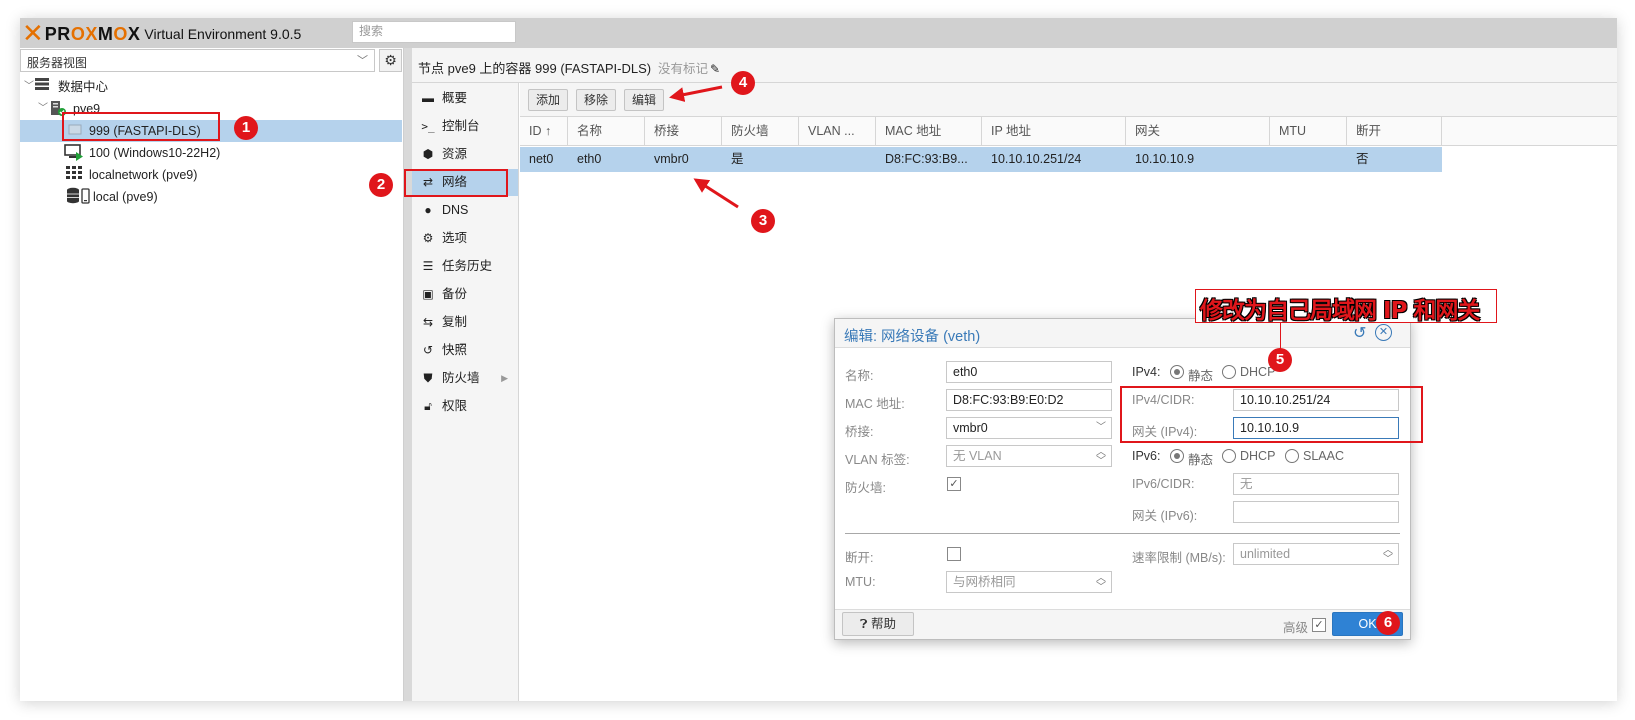  Describe the element at coordinates (1280, 336) in the screenshot. I see `callout-connector` at that location.